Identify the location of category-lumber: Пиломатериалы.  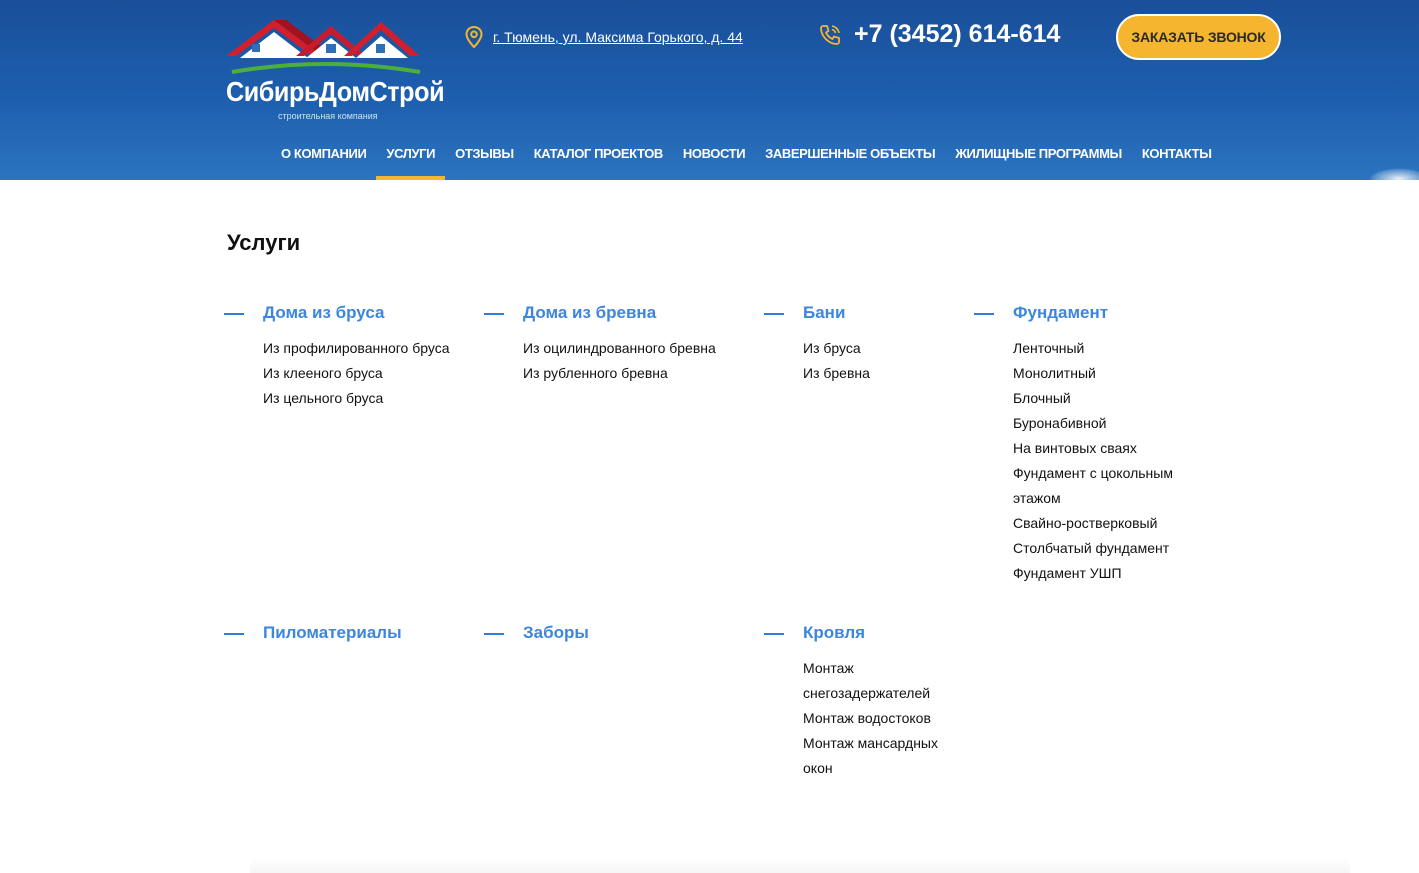
(353, 635).